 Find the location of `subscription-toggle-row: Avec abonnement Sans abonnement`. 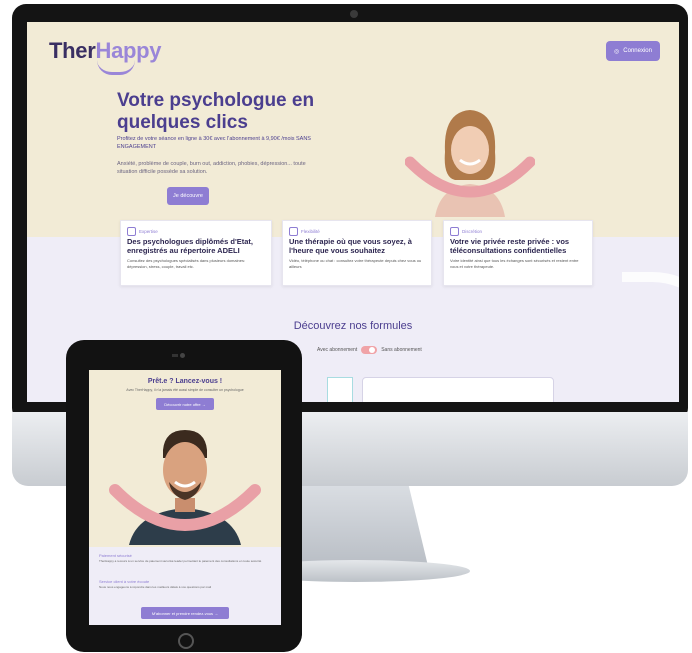

subscription-toggle-row: Avec abonnement Sans abonnement is located at coordinates (369, 350).